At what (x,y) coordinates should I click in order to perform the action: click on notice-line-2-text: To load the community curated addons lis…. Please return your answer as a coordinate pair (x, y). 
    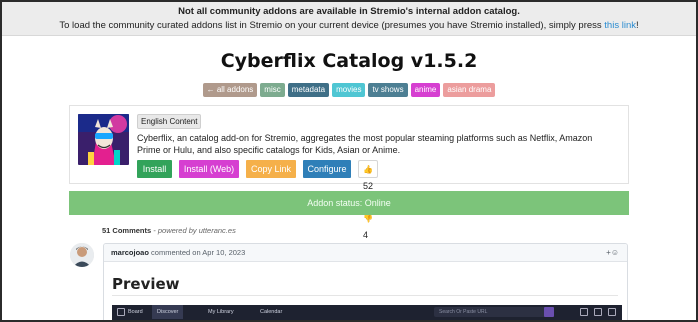
    Looking at the image, I should click on (332, 25).